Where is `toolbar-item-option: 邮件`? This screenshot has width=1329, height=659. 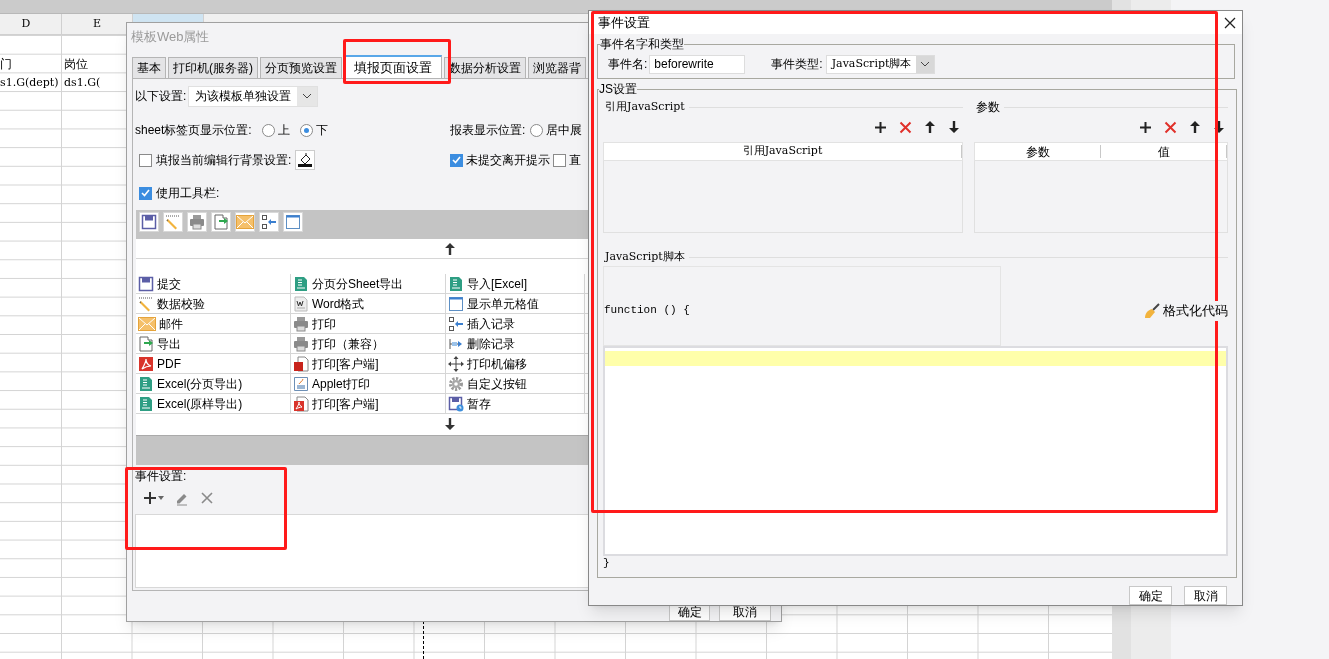
toolbar-item-option: 邮件 is located at coordinates (213, 323).